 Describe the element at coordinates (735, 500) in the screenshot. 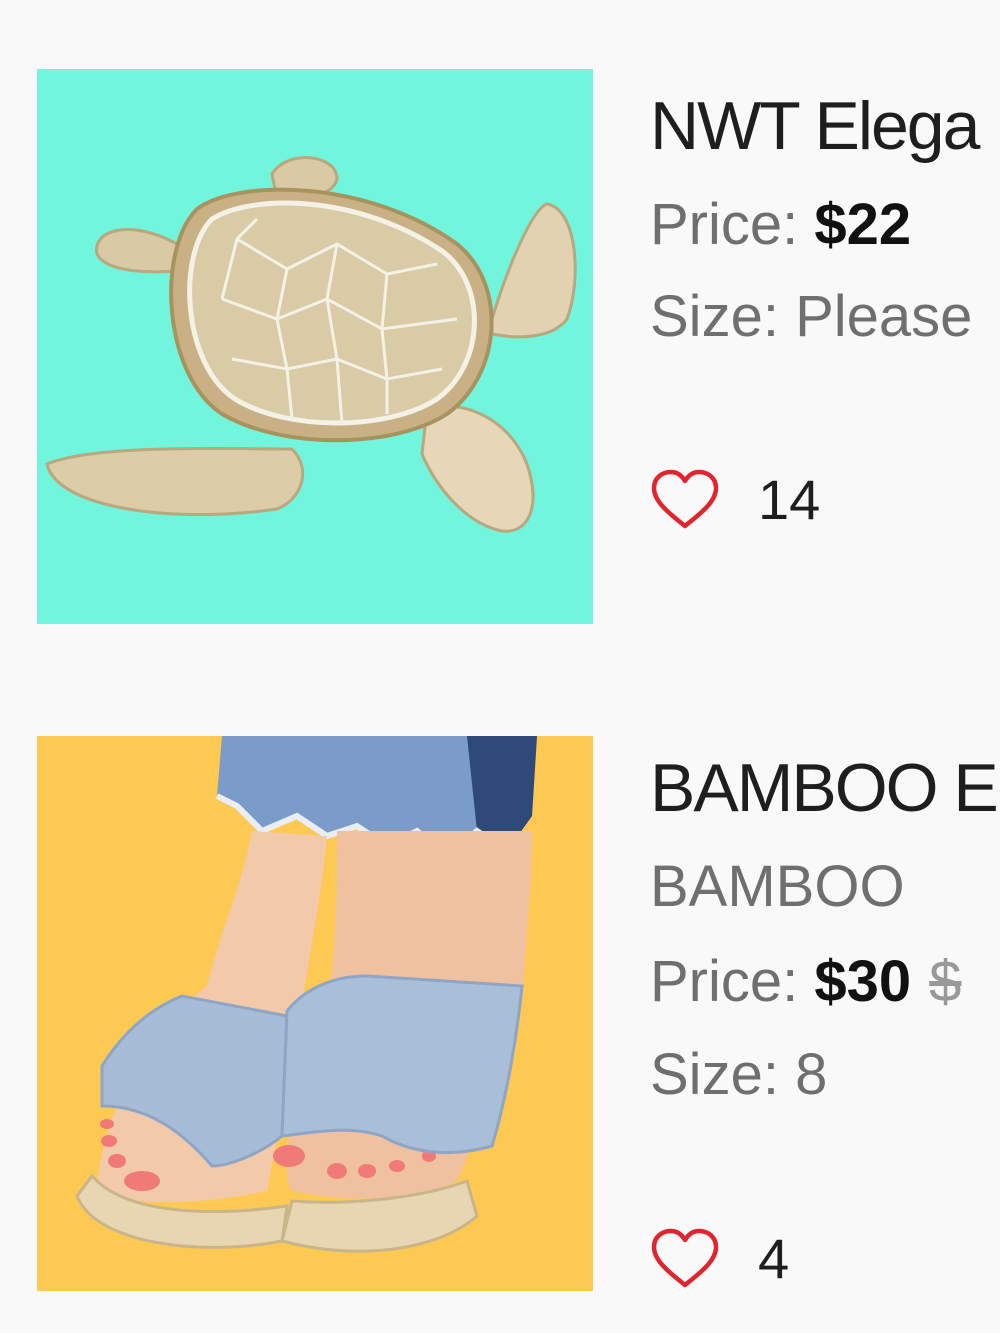

I see `like-control: 14` at that location.